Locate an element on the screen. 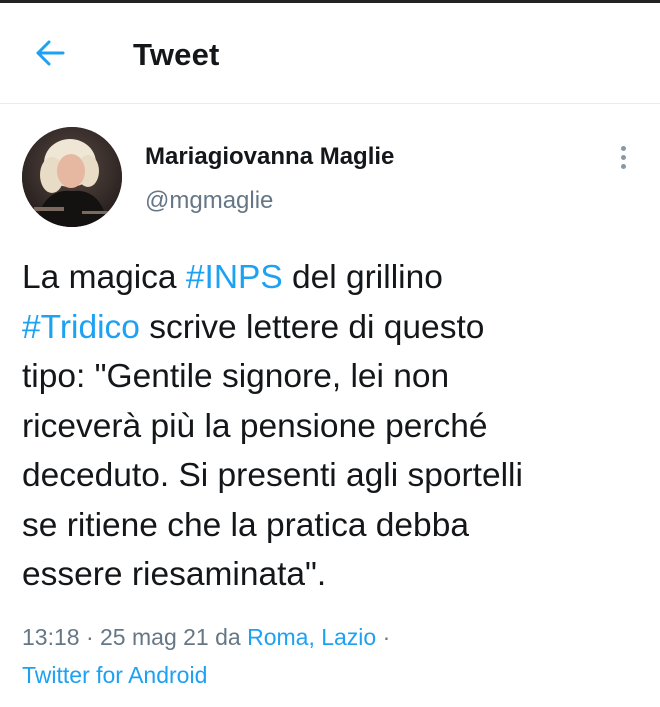  tweet-text-line: deceduto. Si presenti agli sportelli is located at coordinates (337, 476).